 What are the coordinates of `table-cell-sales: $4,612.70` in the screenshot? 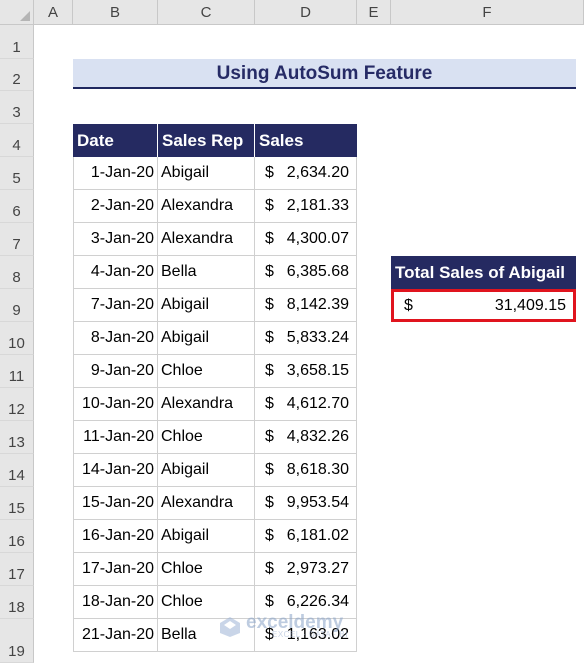 It's located at (306, 404).